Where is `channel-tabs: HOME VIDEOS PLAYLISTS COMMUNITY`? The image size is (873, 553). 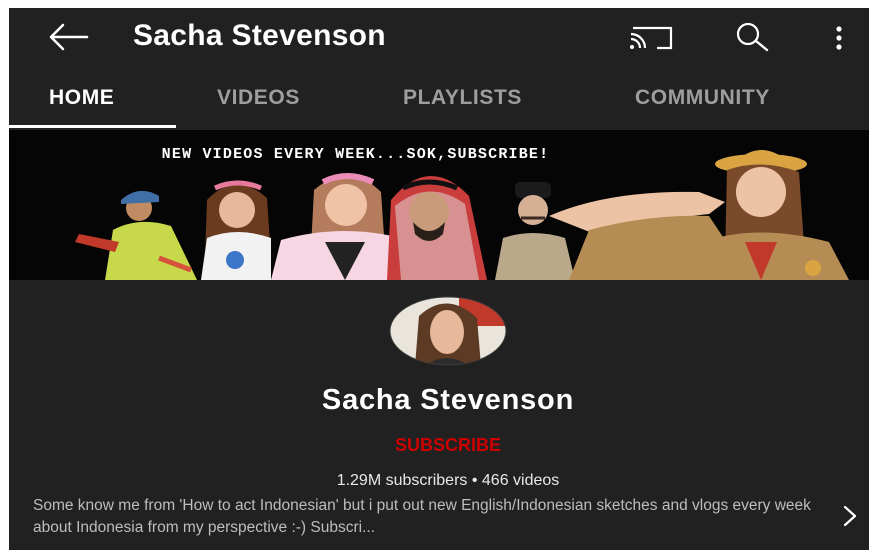 channel-tabs: HOME VIDEOS PLAYLISTS COMMUNITY is located at coordinates (439, 99).